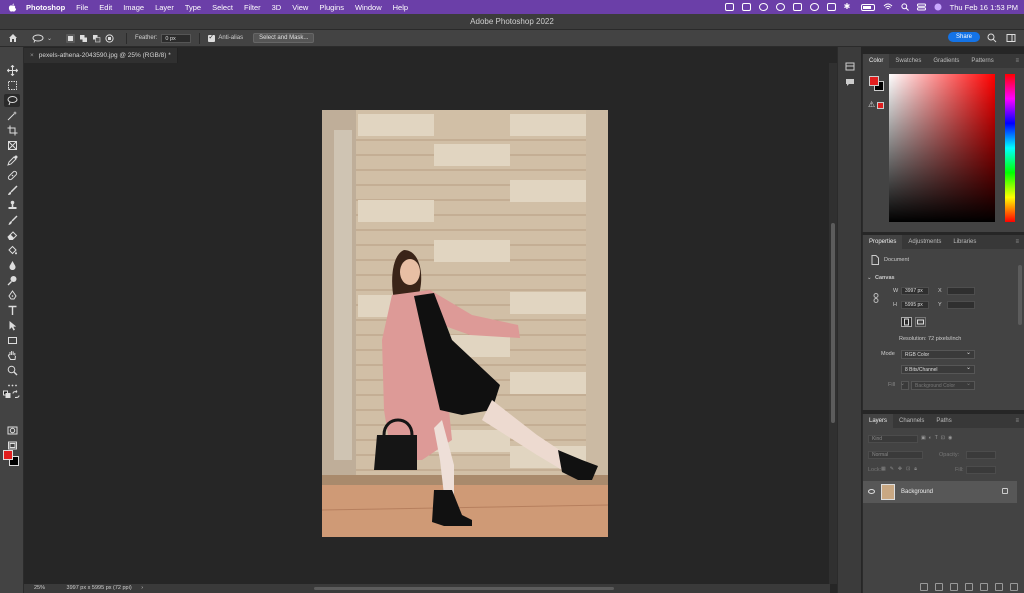  What do you see at coordinates (12, 295) in the screenshot?
I see `pen-tool` at bounding box center [12, 295].